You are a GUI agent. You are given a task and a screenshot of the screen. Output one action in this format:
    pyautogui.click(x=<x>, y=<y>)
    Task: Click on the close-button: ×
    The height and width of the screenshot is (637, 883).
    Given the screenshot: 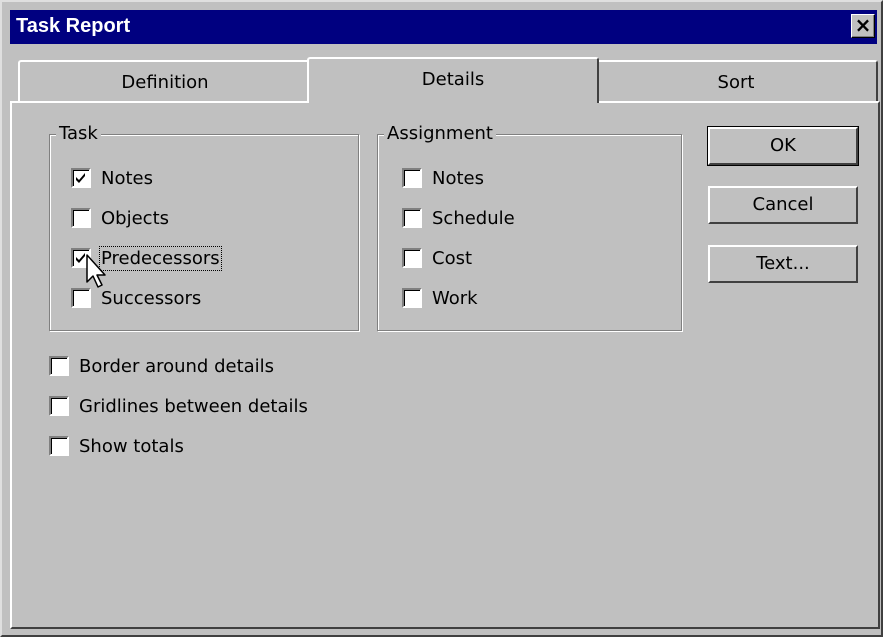 What is the action you would take?
    pyautogui.click(x=863, y=26)
    